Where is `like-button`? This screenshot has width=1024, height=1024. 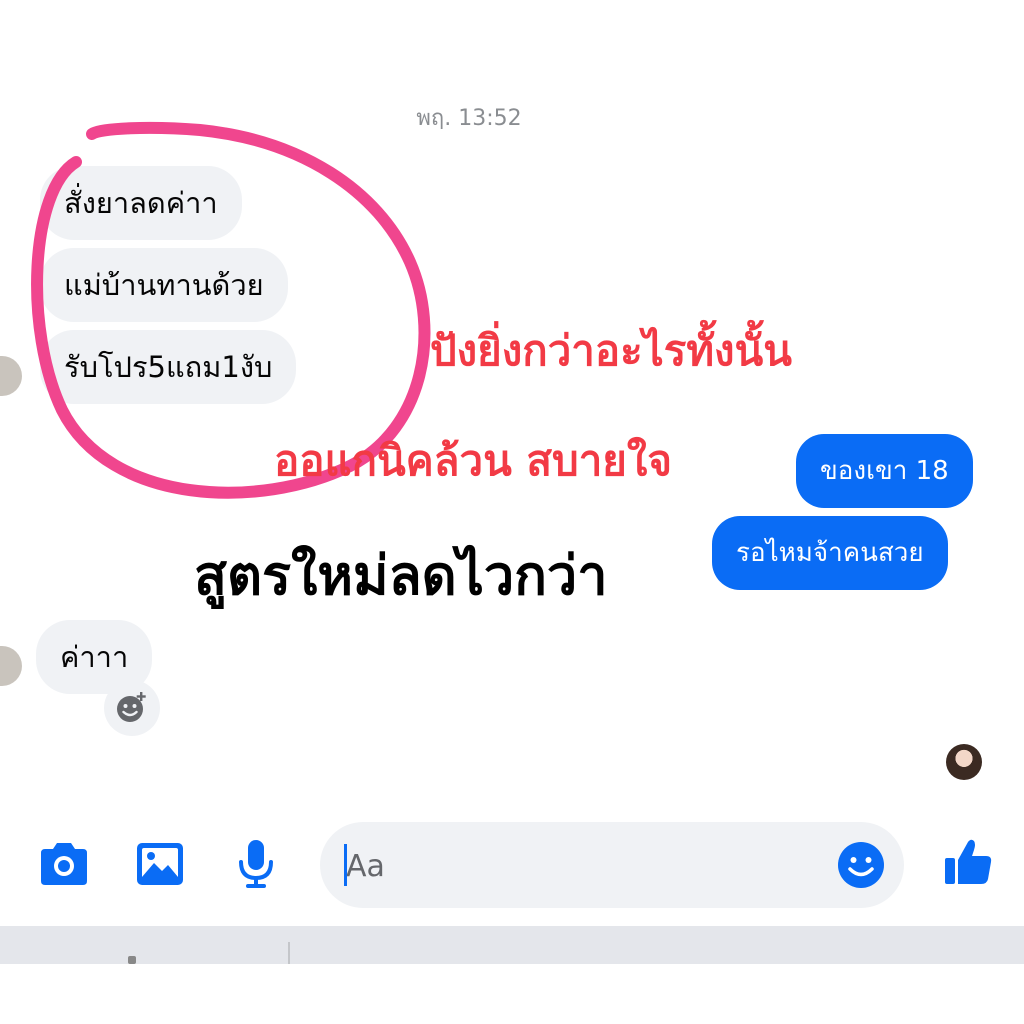
like-button is located at coordinates (968, 862).